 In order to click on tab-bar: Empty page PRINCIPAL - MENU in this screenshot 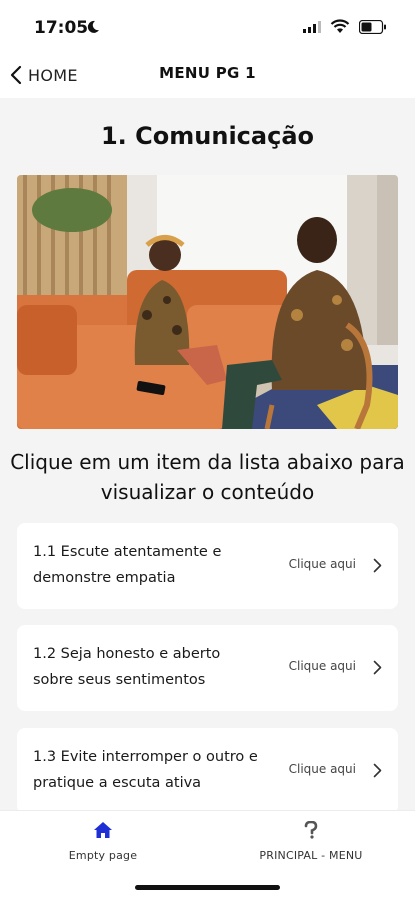, I will do `click(207, 855)`.